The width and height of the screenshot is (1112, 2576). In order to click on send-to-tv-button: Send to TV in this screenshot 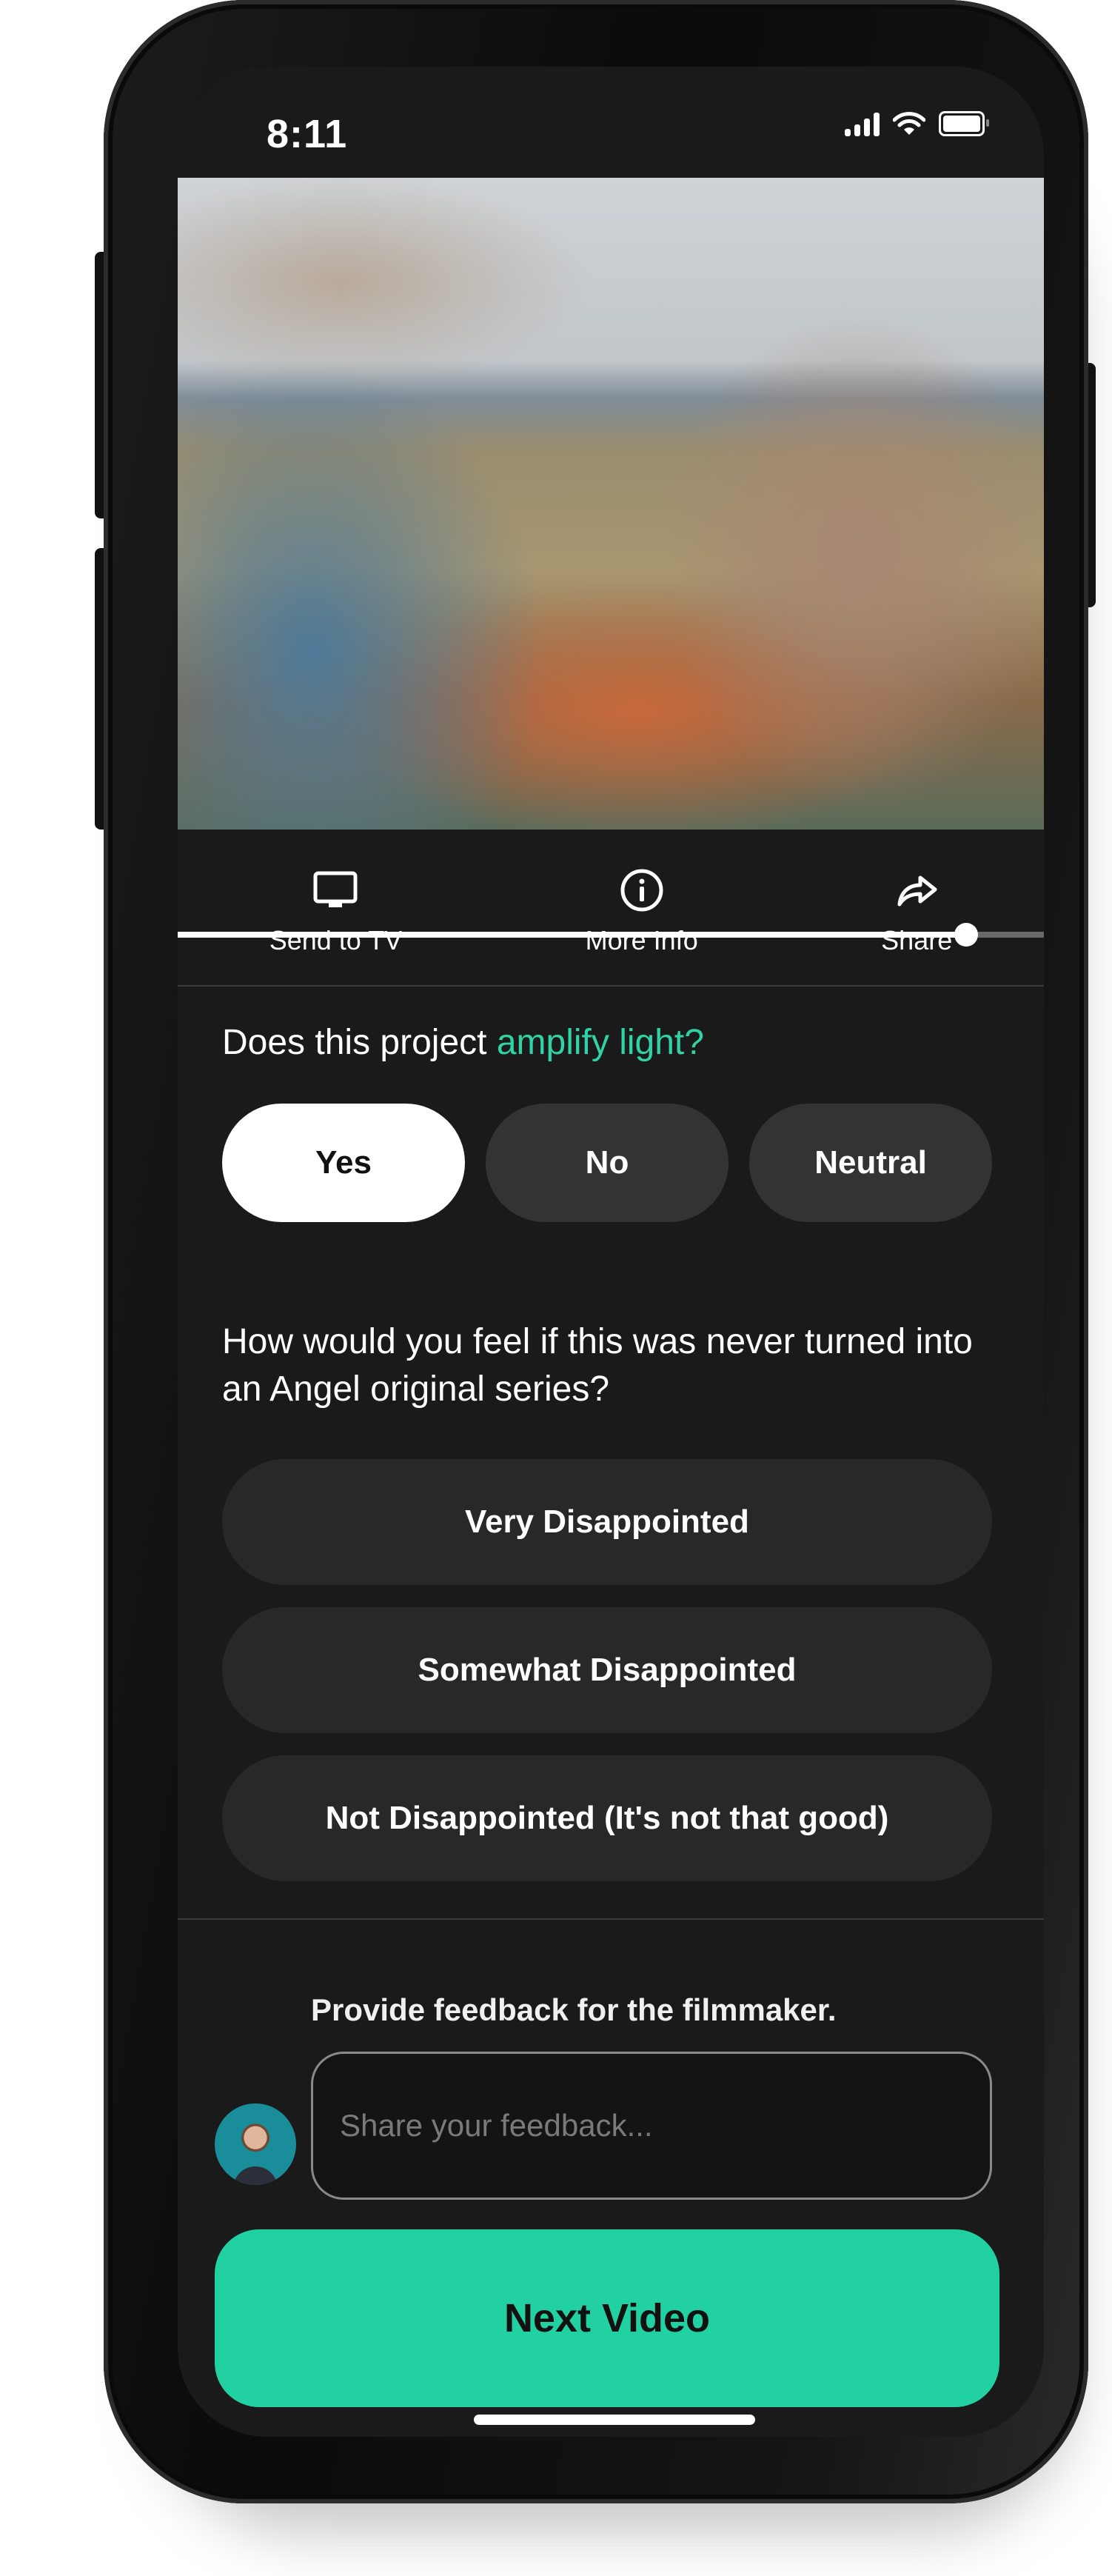, I will do `click(335, 911)`.